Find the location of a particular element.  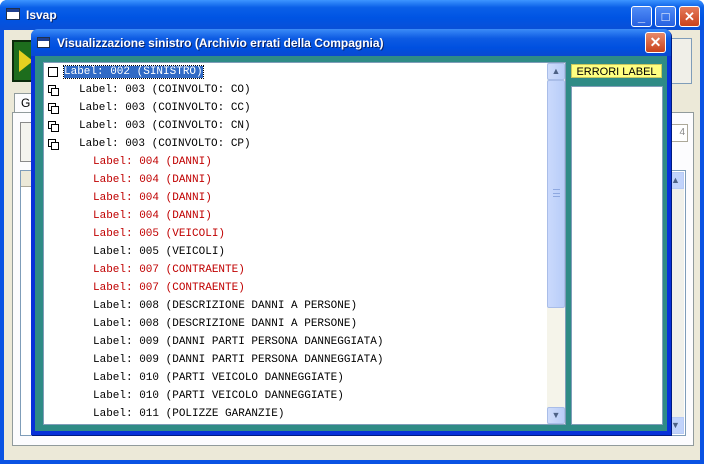

tree-item-label: Label: 003 (COINVOLTO: CP) is located at coordinates (165, 144).